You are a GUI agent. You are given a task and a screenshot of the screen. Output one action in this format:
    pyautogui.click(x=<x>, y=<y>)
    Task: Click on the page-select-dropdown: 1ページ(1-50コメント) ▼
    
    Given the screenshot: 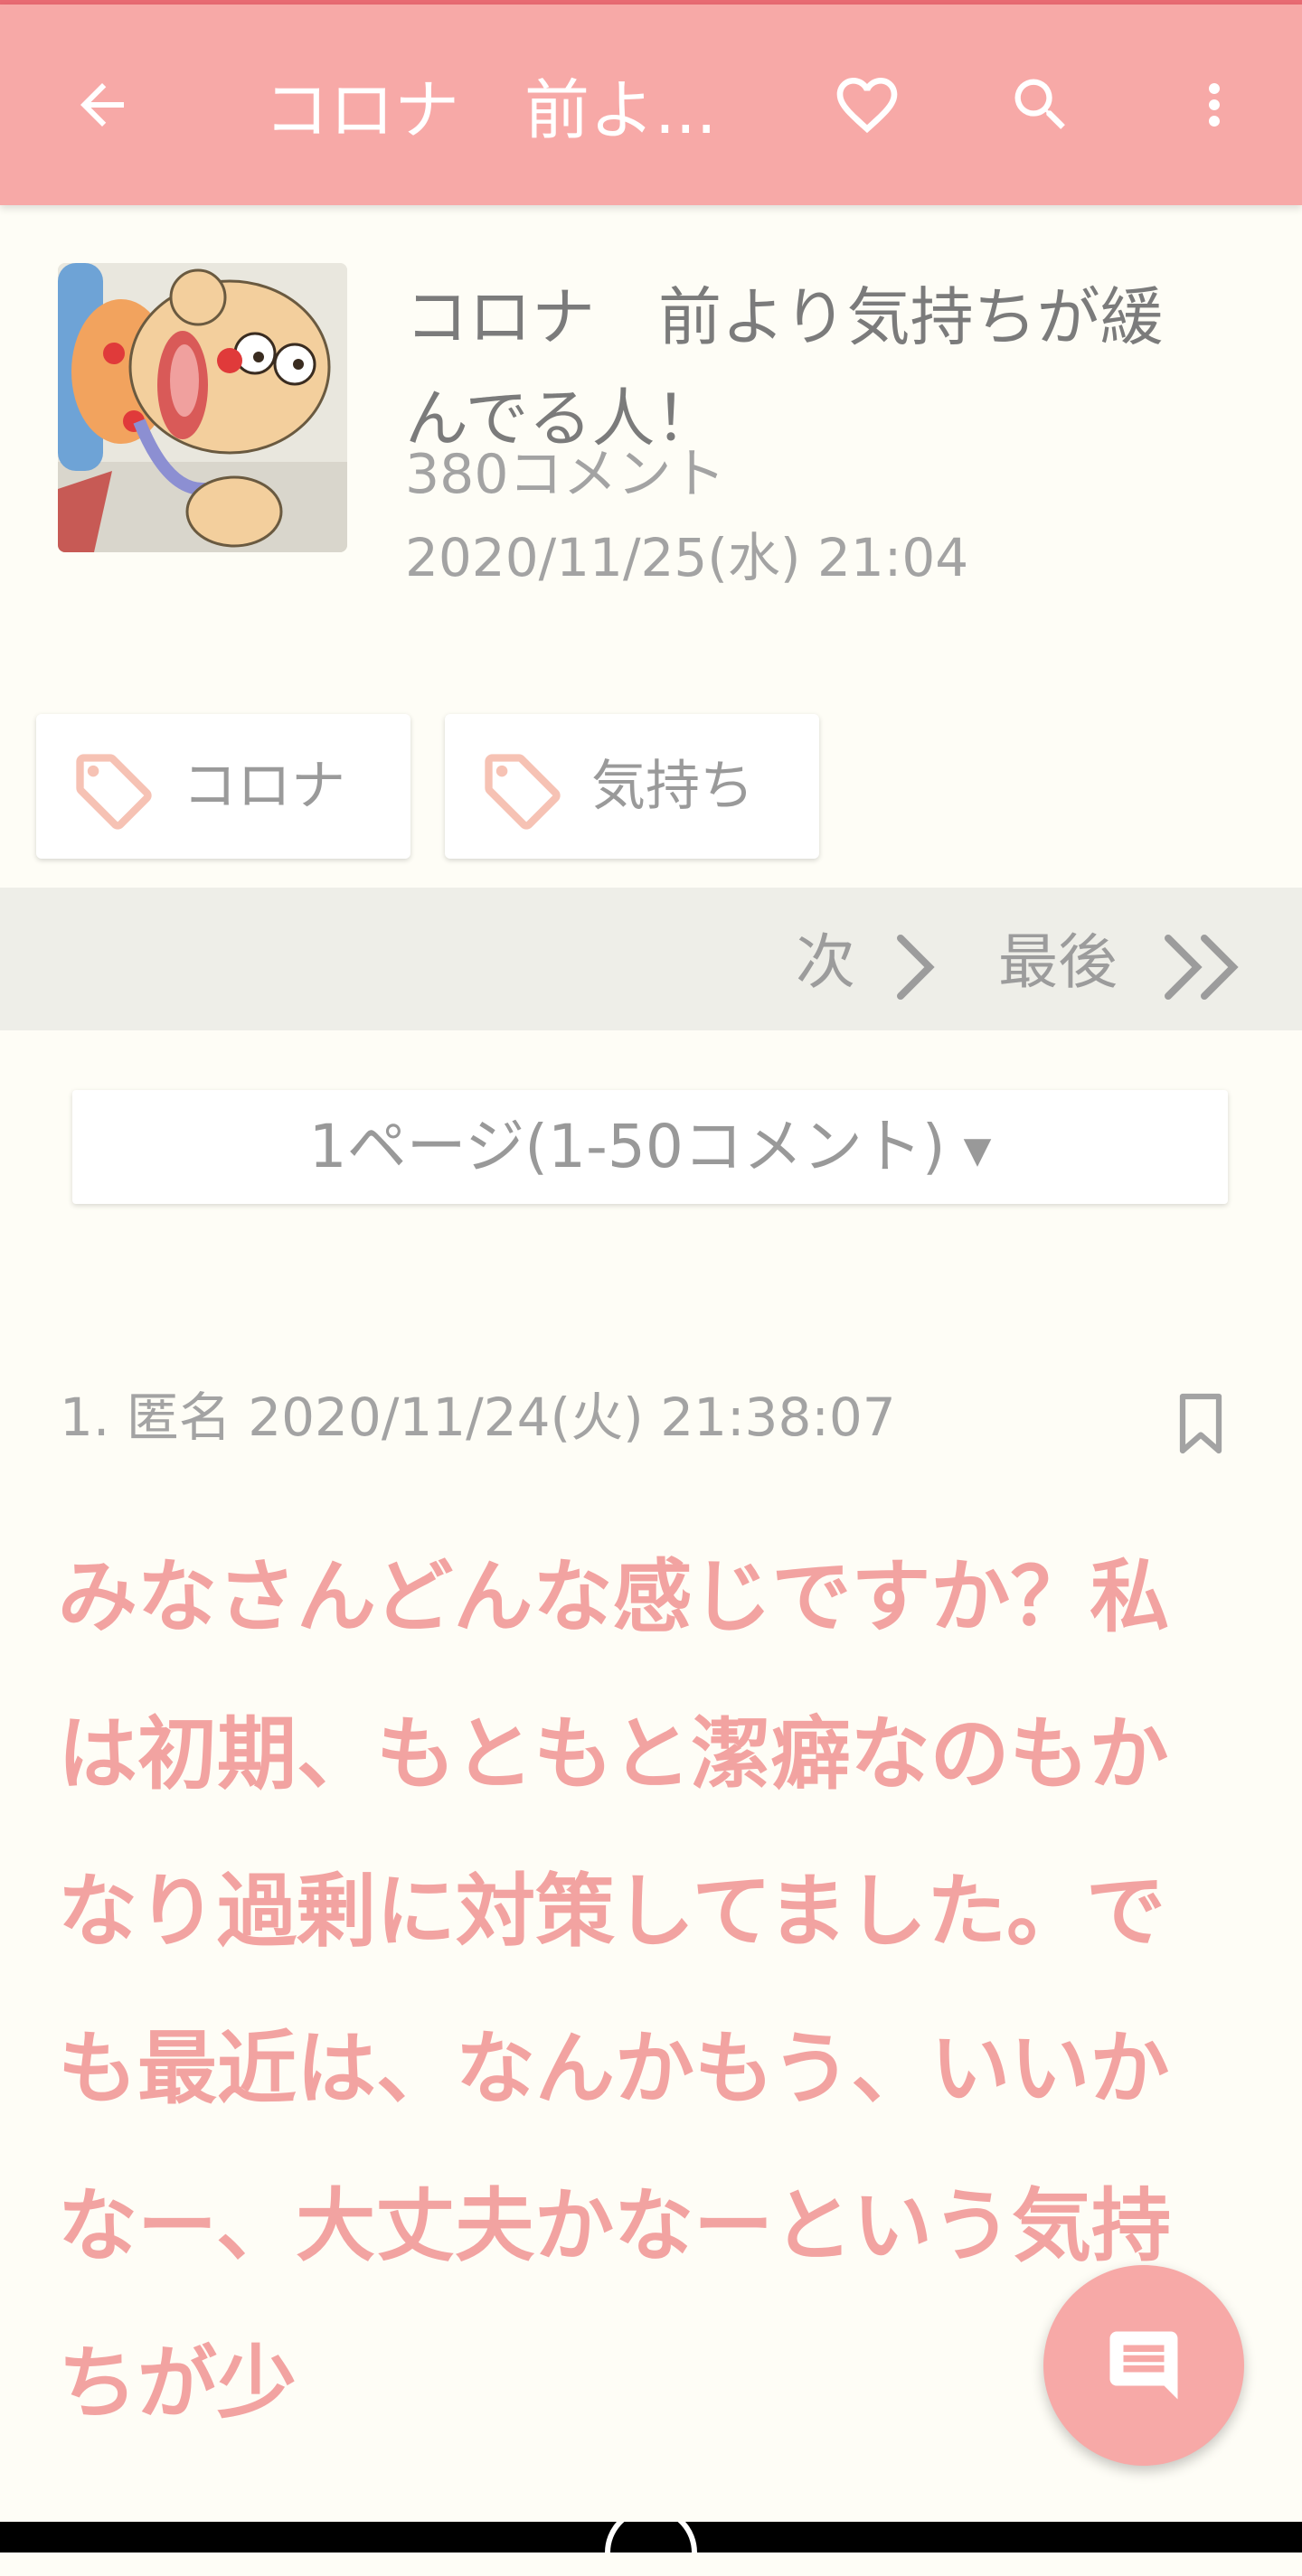 What is the action you would take?
    pyautogui.click(x=650, y=1147)
    